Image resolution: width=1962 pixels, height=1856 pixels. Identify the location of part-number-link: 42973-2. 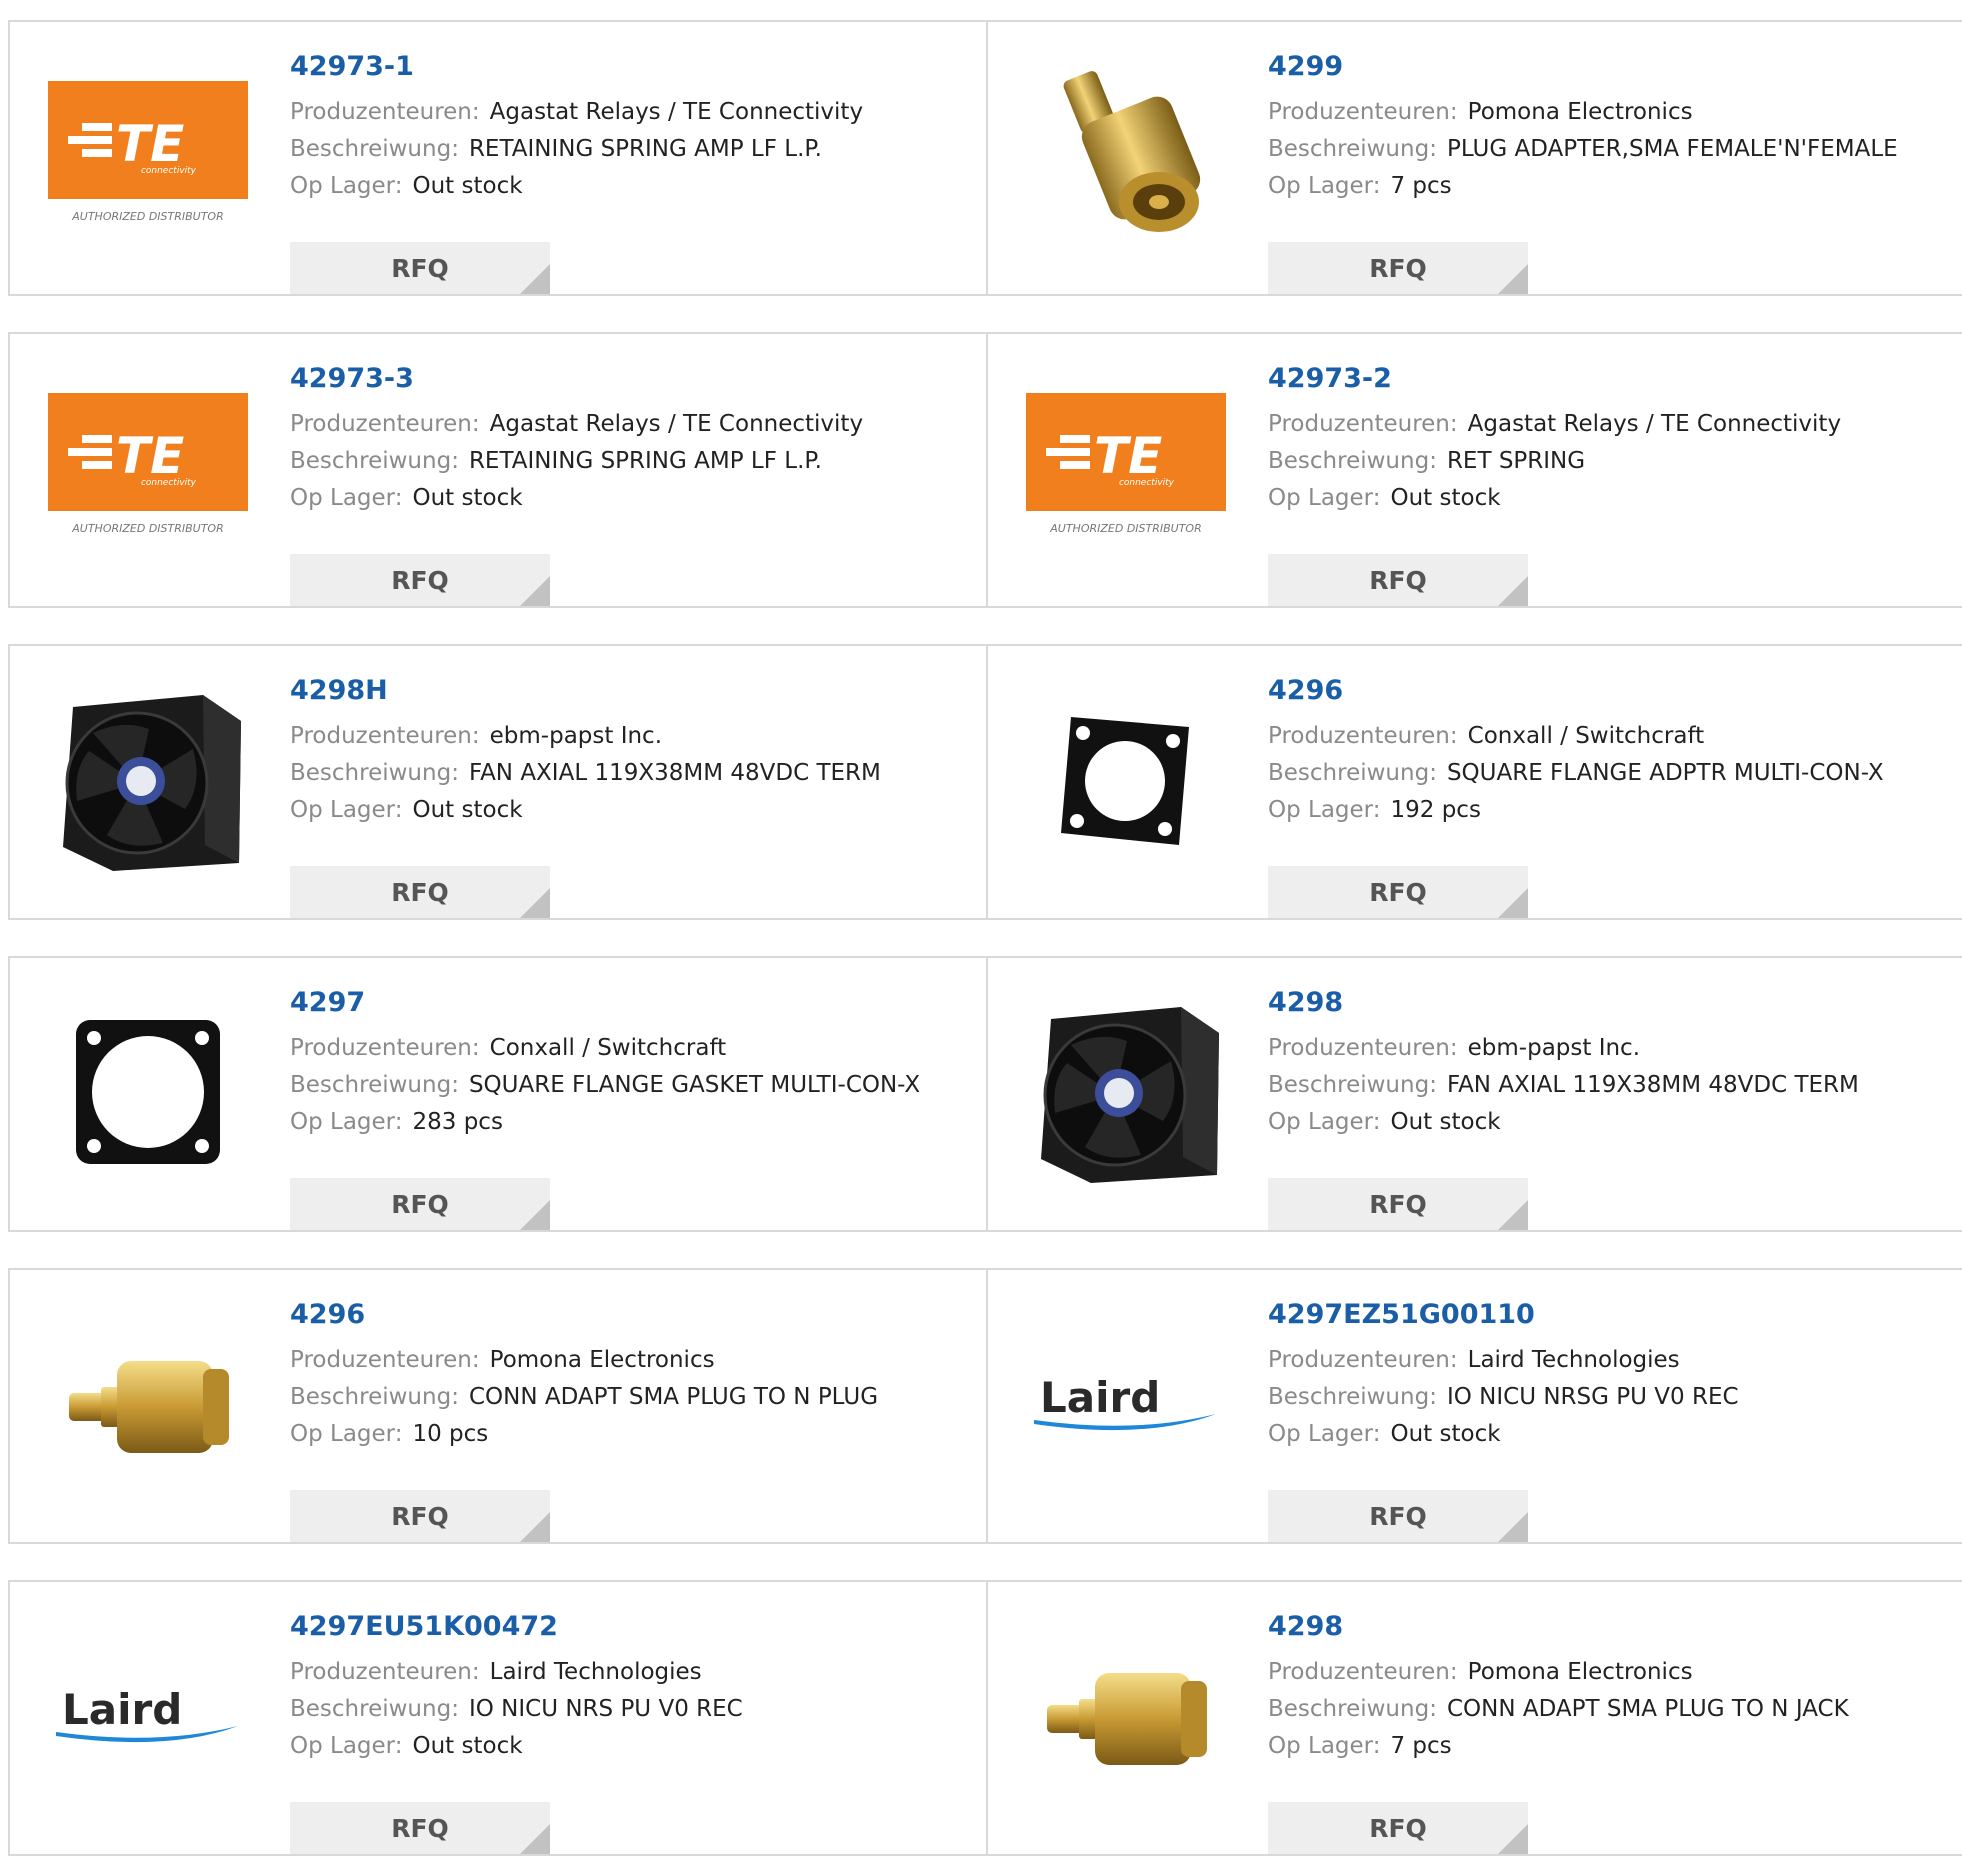
(1611, 379).